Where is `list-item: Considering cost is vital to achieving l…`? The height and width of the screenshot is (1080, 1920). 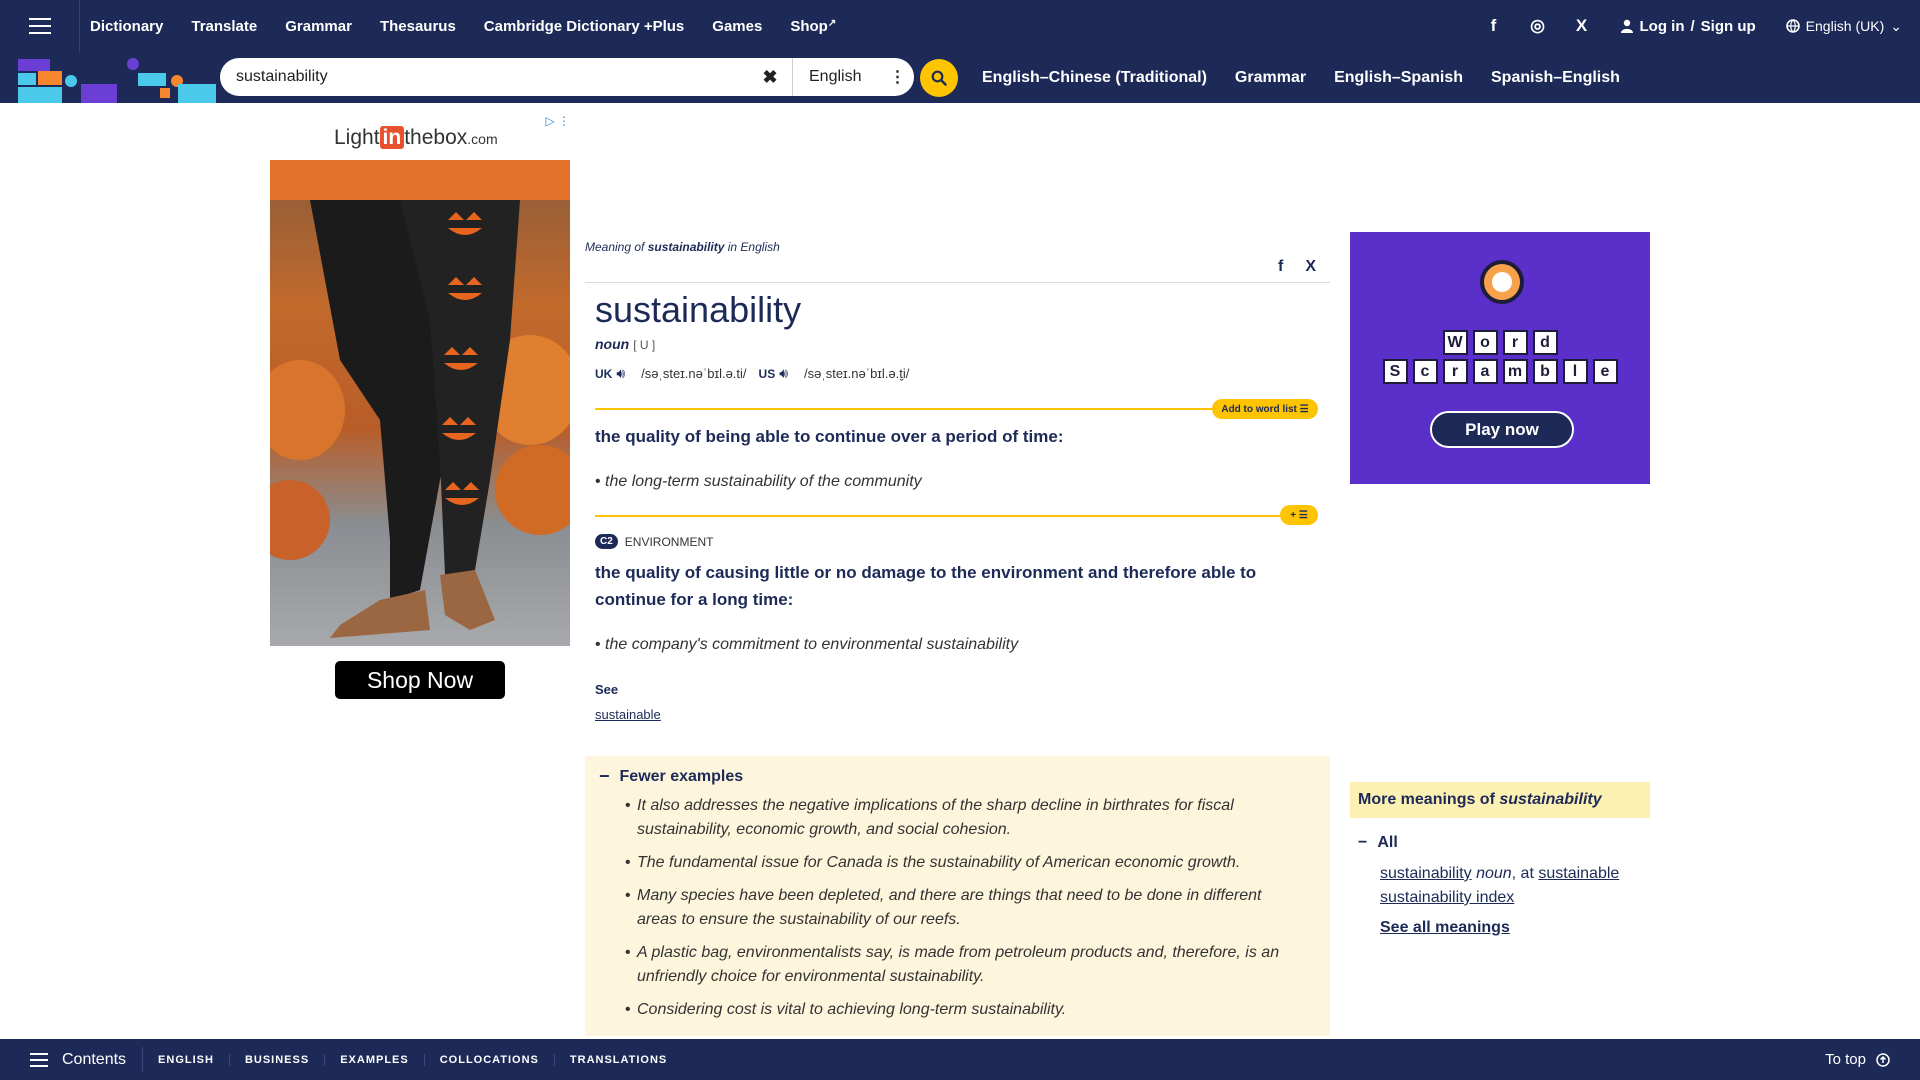
list-item: Considering cost is vital to achieving l… is located at coordinates (965, 1010).